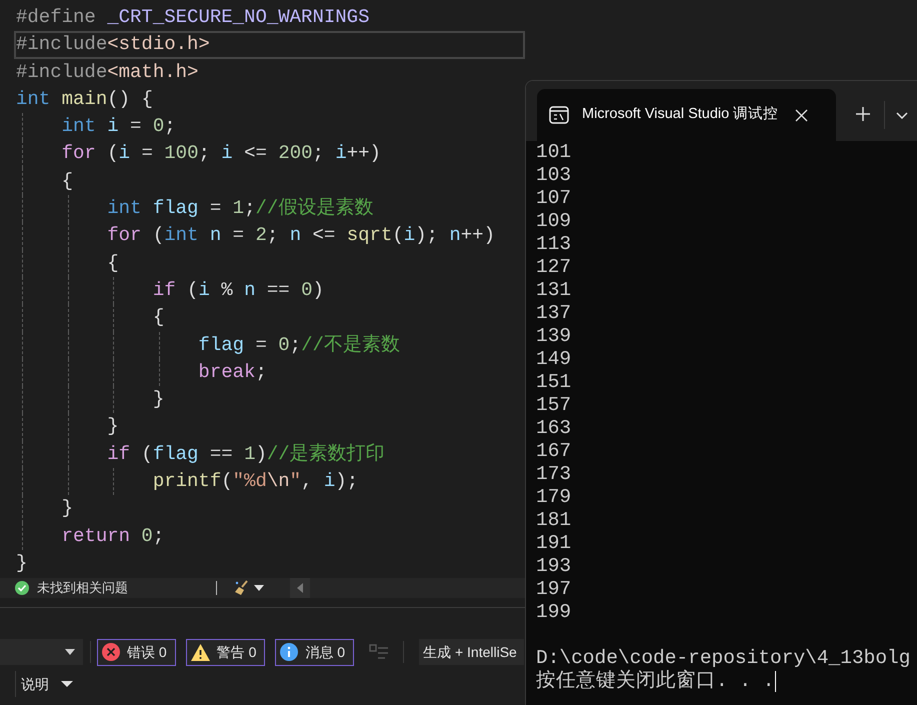 The image size is (917, 705). What do you see at coordinates (554, 267) in the screenshot?
I see `console-output-line: 127` at bounding box center [554, 267].